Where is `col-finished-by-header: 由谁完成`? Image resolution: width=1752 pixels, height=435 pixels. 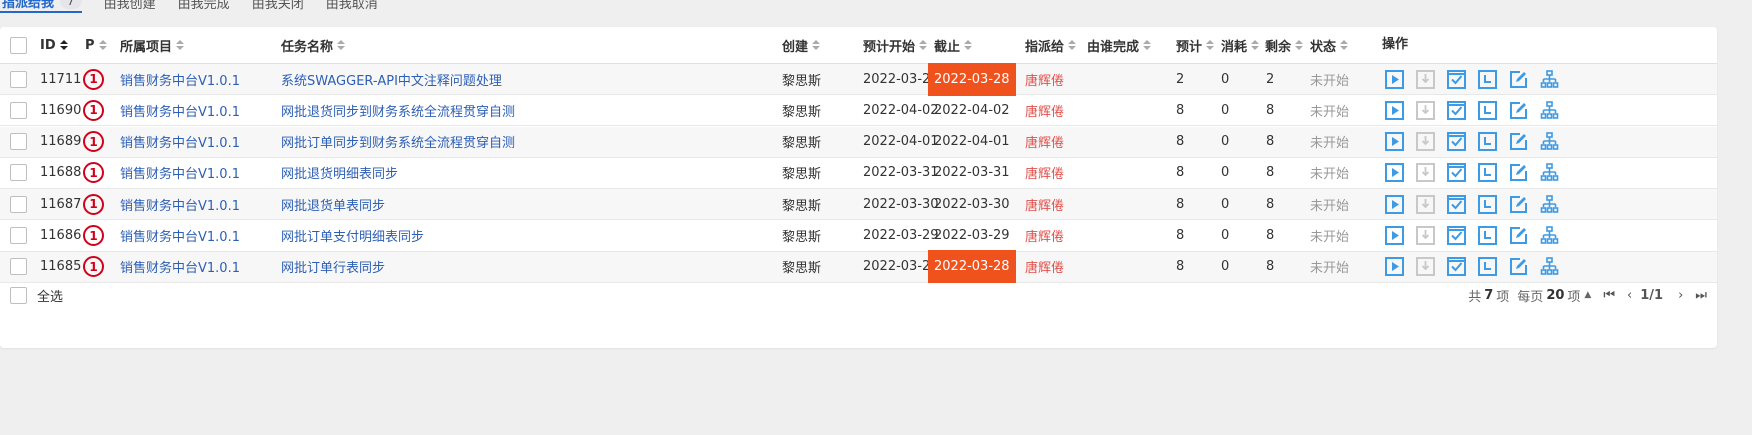
col-finished-by-header: 由谁完成 is located at coordinates (1119, 45).